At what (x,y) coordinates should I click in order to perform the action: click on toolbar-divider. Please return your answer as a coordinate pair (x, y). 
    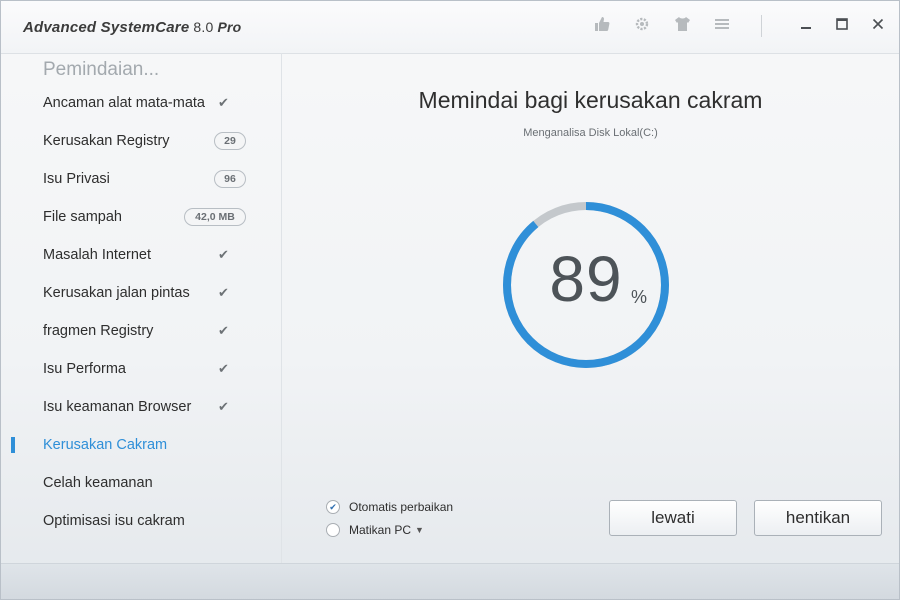
    Looking at the image, I should click on (761, 26).